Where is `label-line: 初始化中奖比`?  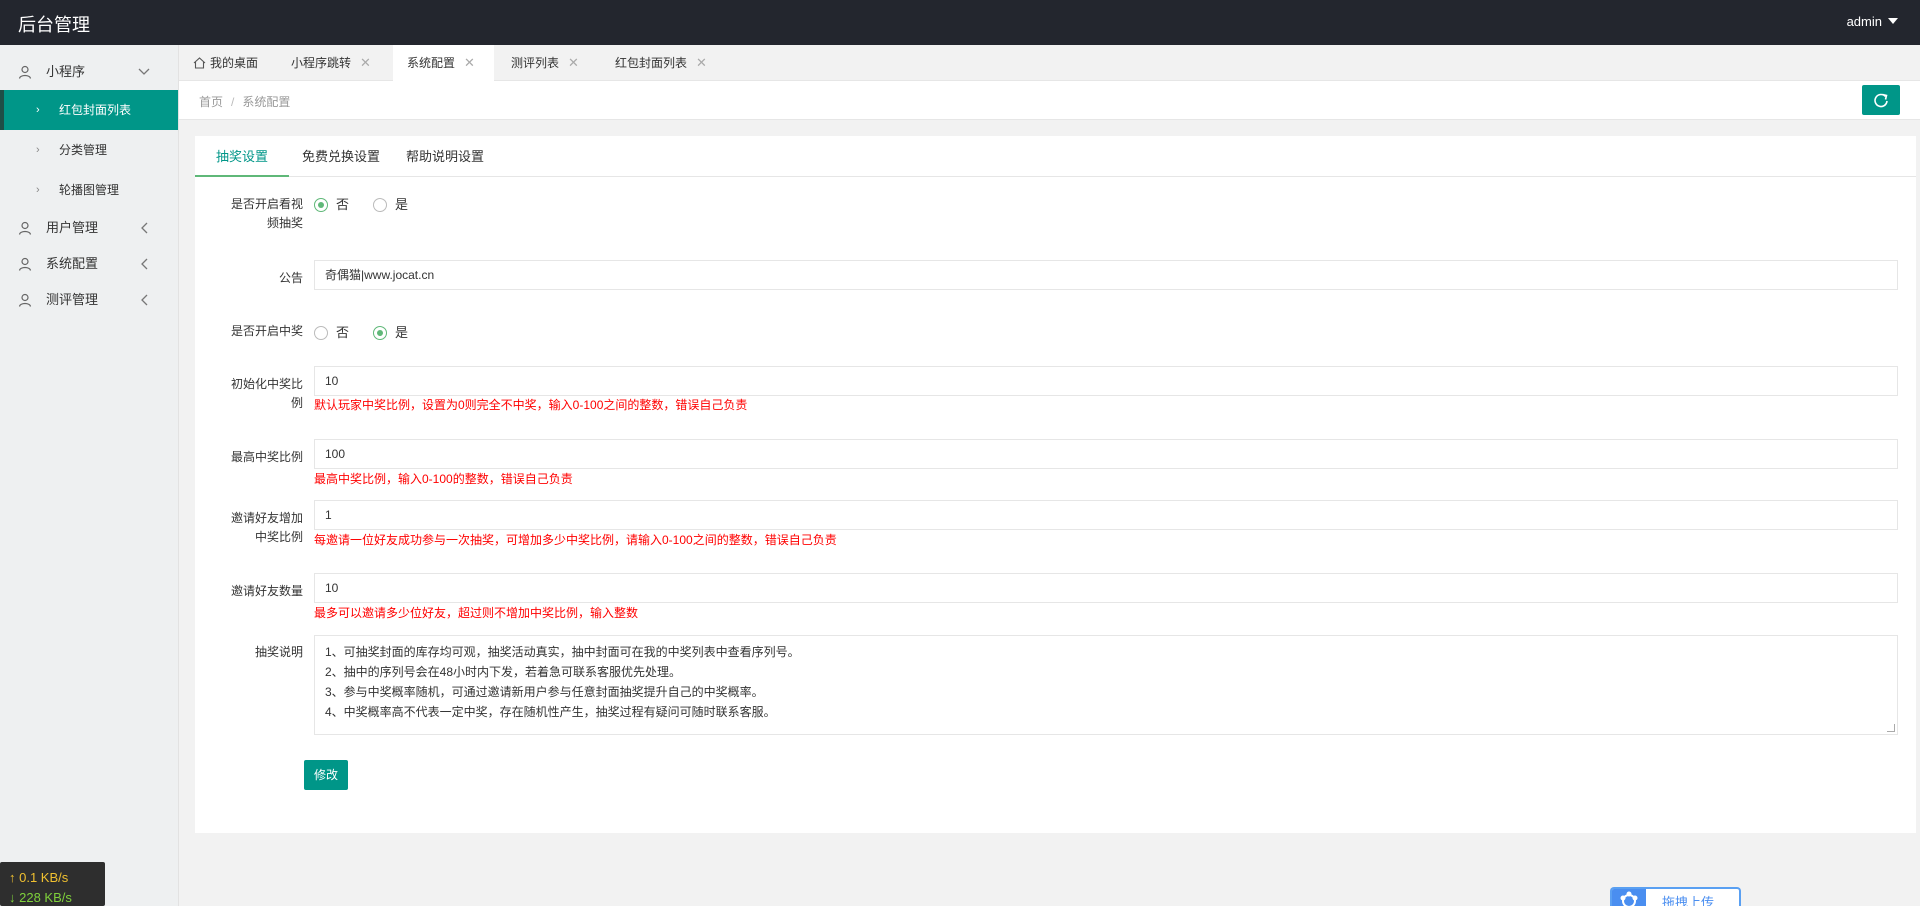
label-line: 初始化中奖比 is located at coordinates (266, 384).